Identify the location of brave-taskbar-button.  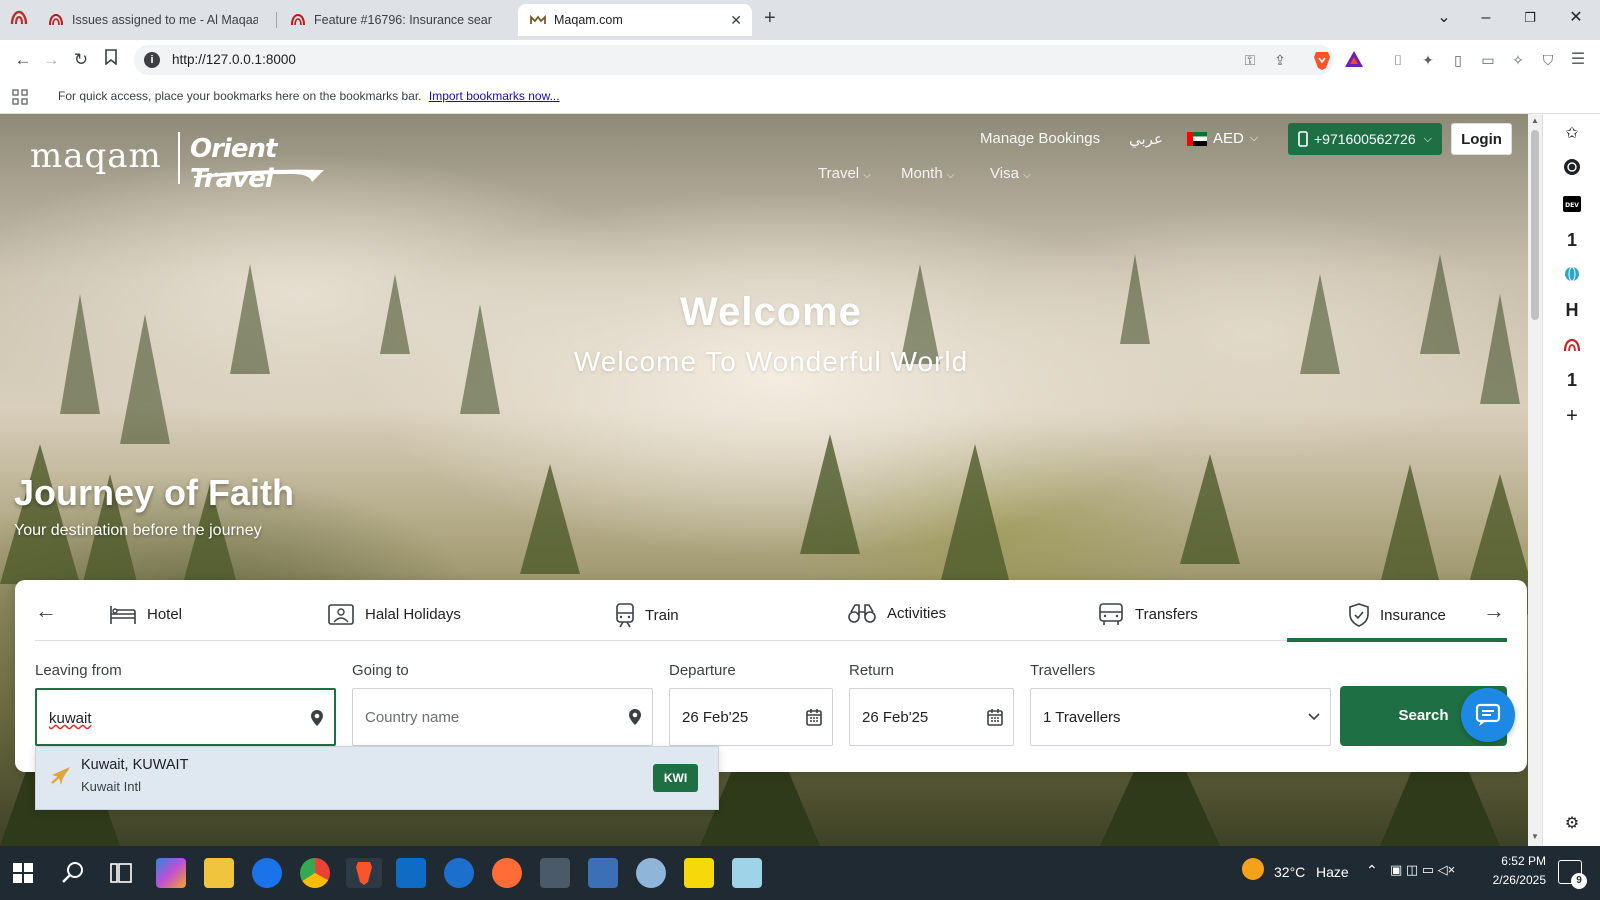
(364, 873).